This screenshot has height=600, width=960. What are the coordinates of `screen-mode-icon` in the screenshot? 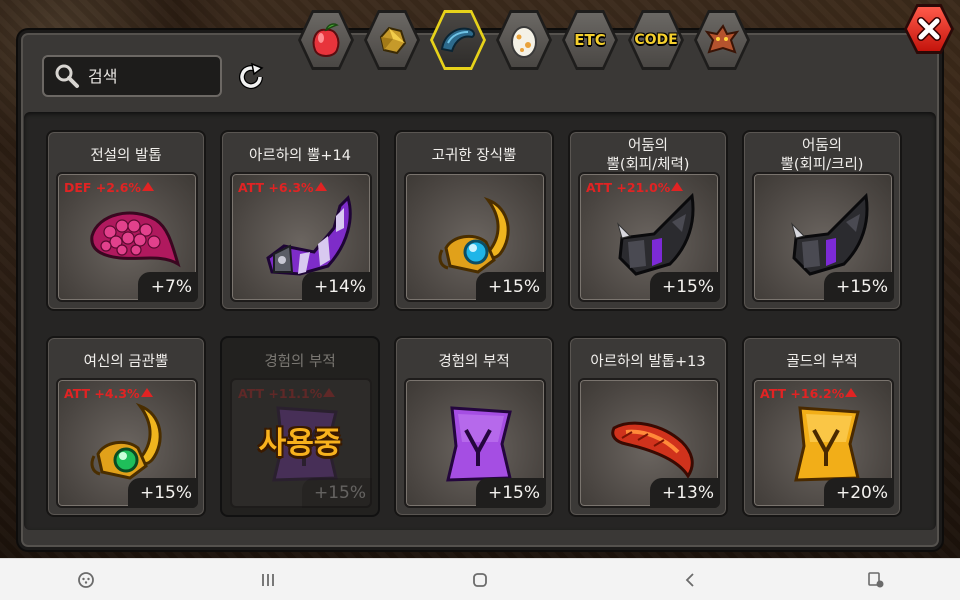 It's located at (876, 580).